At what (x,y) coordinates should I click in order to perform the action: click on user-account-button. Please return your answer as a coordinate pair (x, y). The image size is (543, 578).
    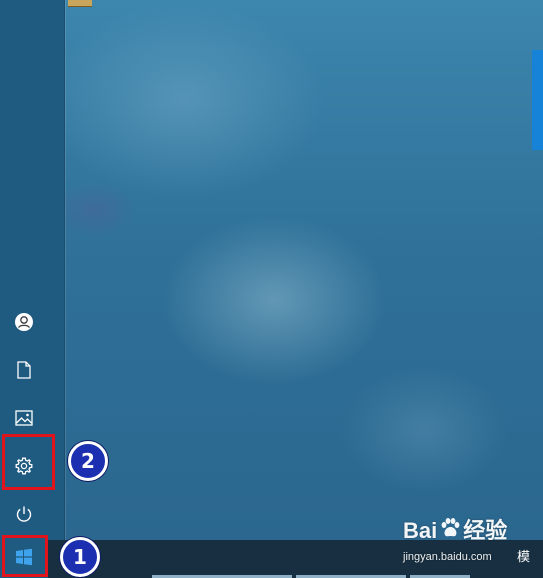
    Looking at the image, I should click on (24, 322).